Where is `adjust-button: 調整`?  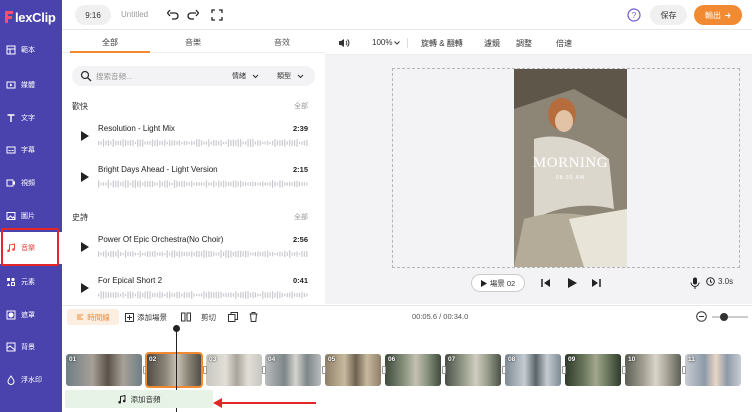
adjust-button: 調整 is located at coordinates (524, 43).